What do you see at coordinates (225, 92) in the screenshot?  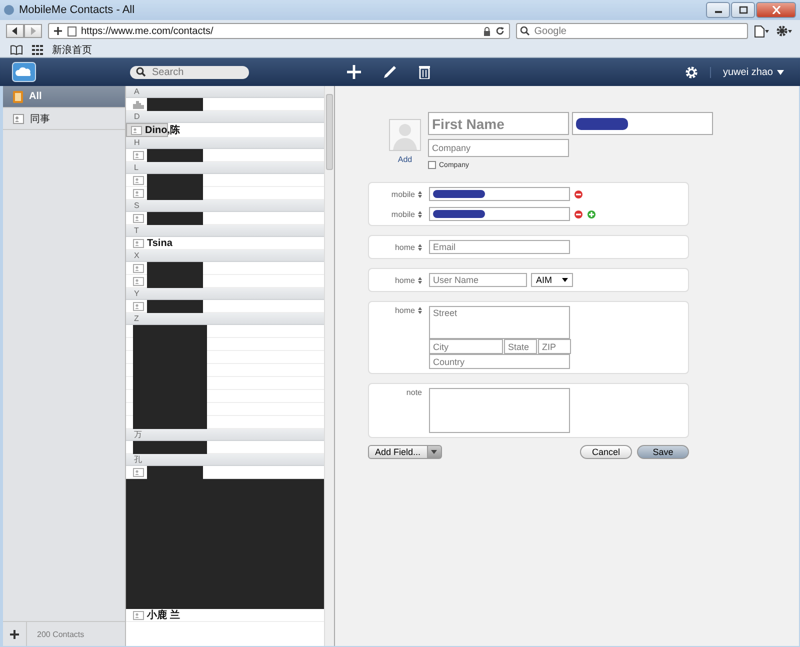 I see `section-header: A` at bounding box center [225, 92].